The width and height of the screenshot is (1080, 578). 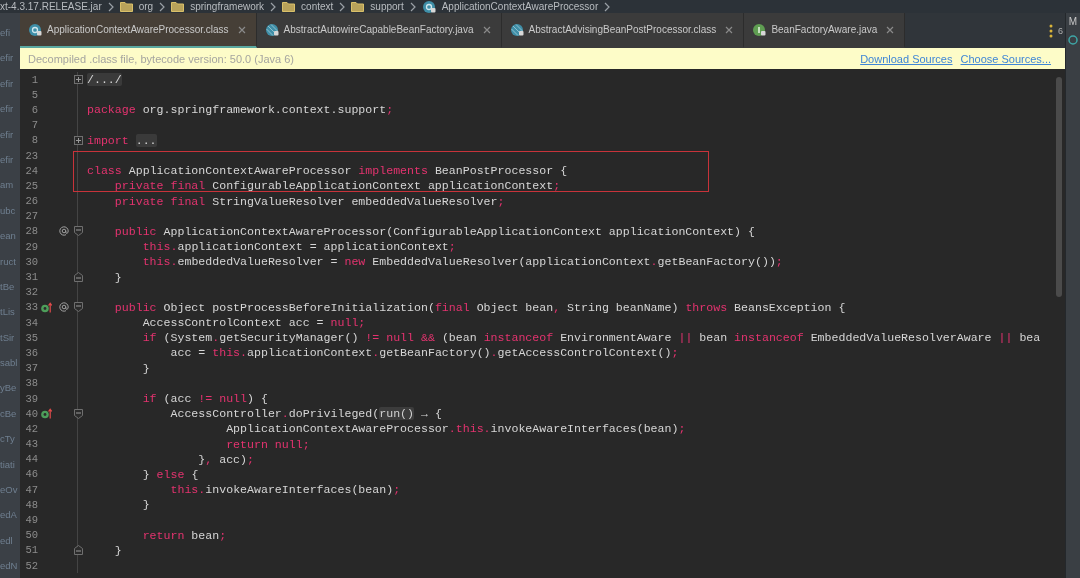 I want to click on editor-tab: BeanFactoryAware.java, so click(x=825, y=30).